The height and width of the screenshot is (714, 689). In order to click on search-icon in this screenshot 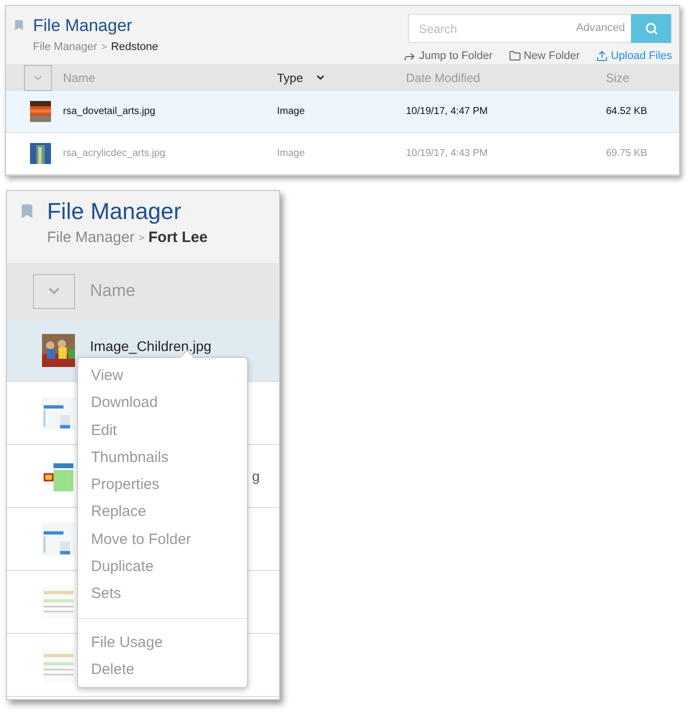, I will do `click(651, 28)`.